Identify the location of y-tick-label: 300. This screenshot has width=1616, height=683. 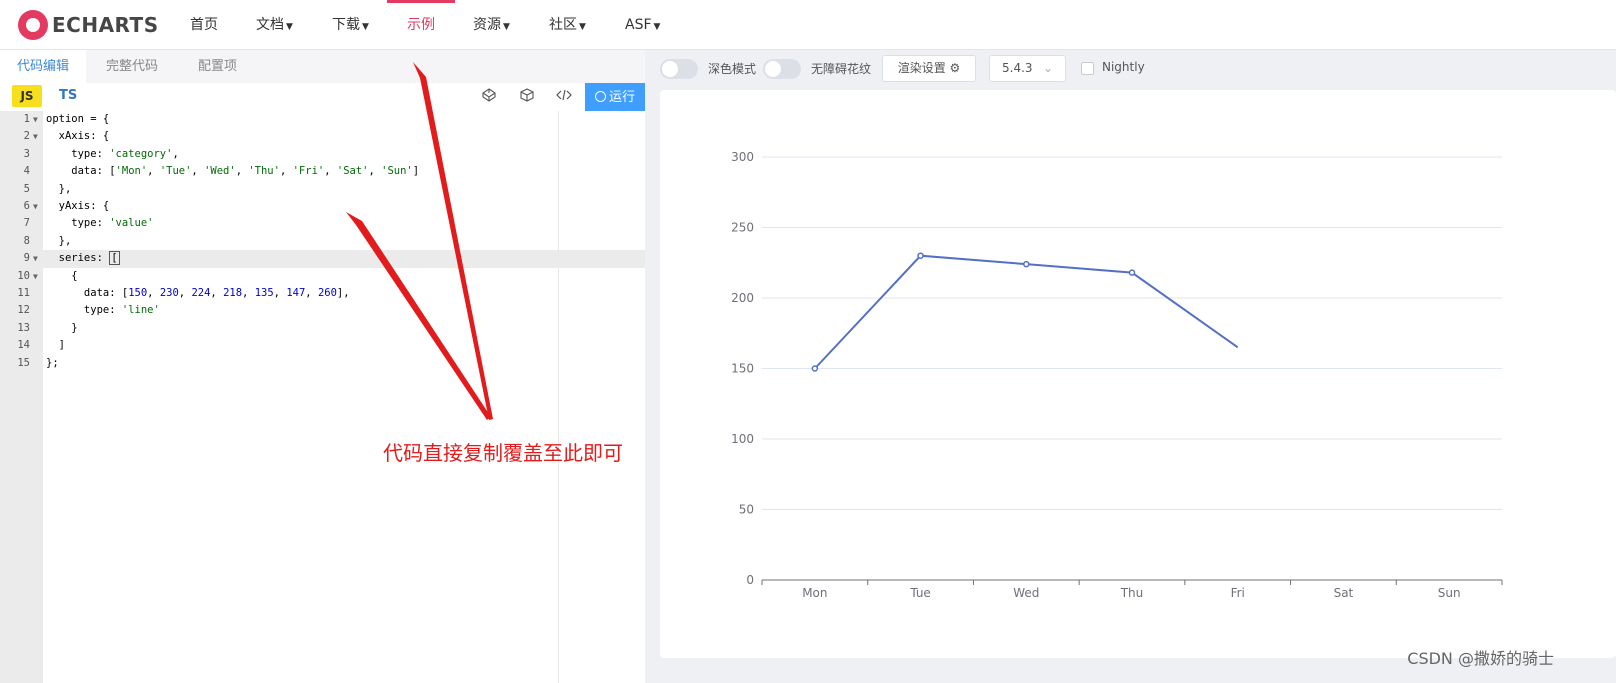
(742, 157).